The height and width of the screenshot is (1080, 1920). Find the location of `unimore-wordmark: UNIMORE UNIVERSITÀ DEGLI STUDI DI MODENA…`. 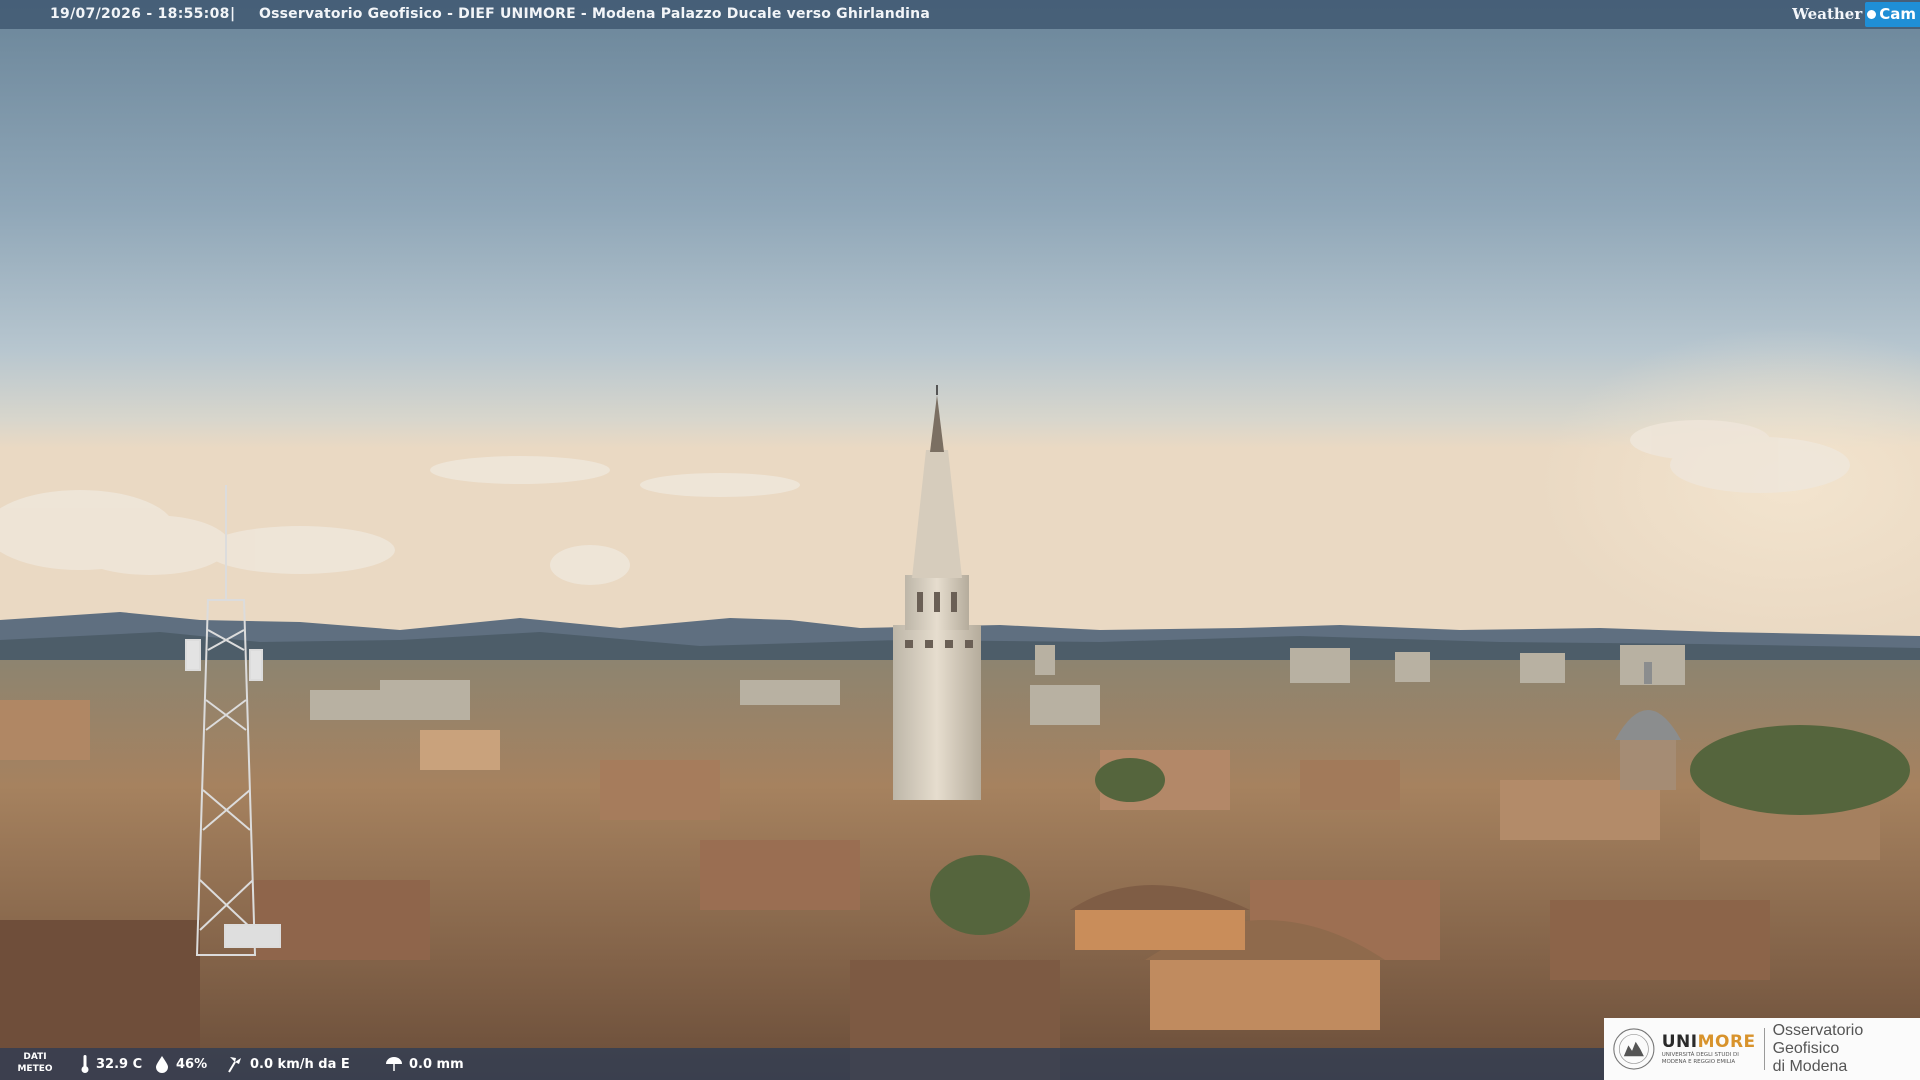

unimore-wordmark: UNIMORE UNIVERSITÀ DEGLI STUDI DI MODENA… is located at coordinates (1708, 1048).